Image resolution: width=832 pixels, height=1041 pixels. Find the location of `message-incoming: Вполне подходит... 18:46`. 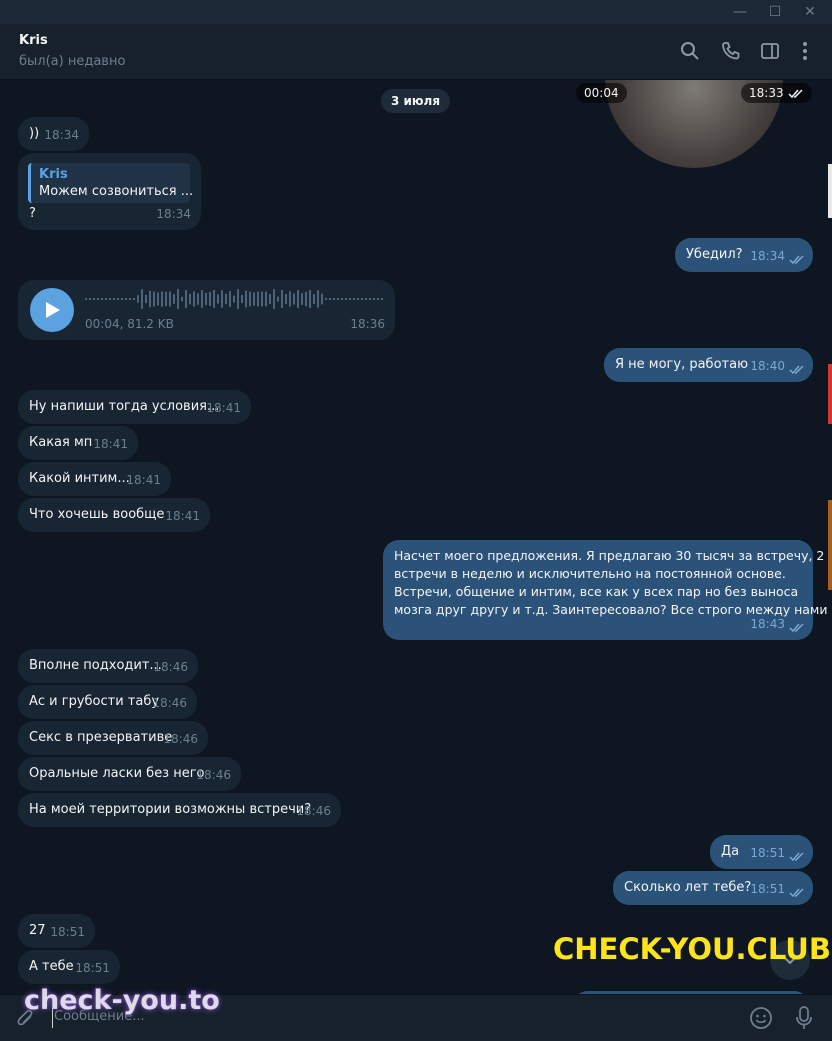

message-incoming: Вполне подходит... 18:46 is located at coordinates (108, 666).